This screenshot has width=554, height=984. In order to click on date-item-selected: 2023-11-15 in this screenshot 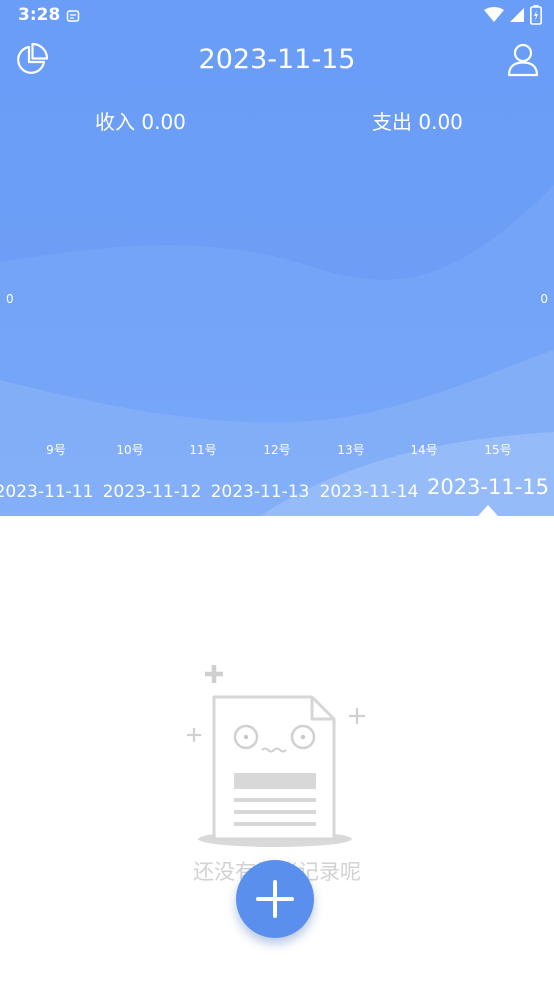, I will do `click(488, 487)`.